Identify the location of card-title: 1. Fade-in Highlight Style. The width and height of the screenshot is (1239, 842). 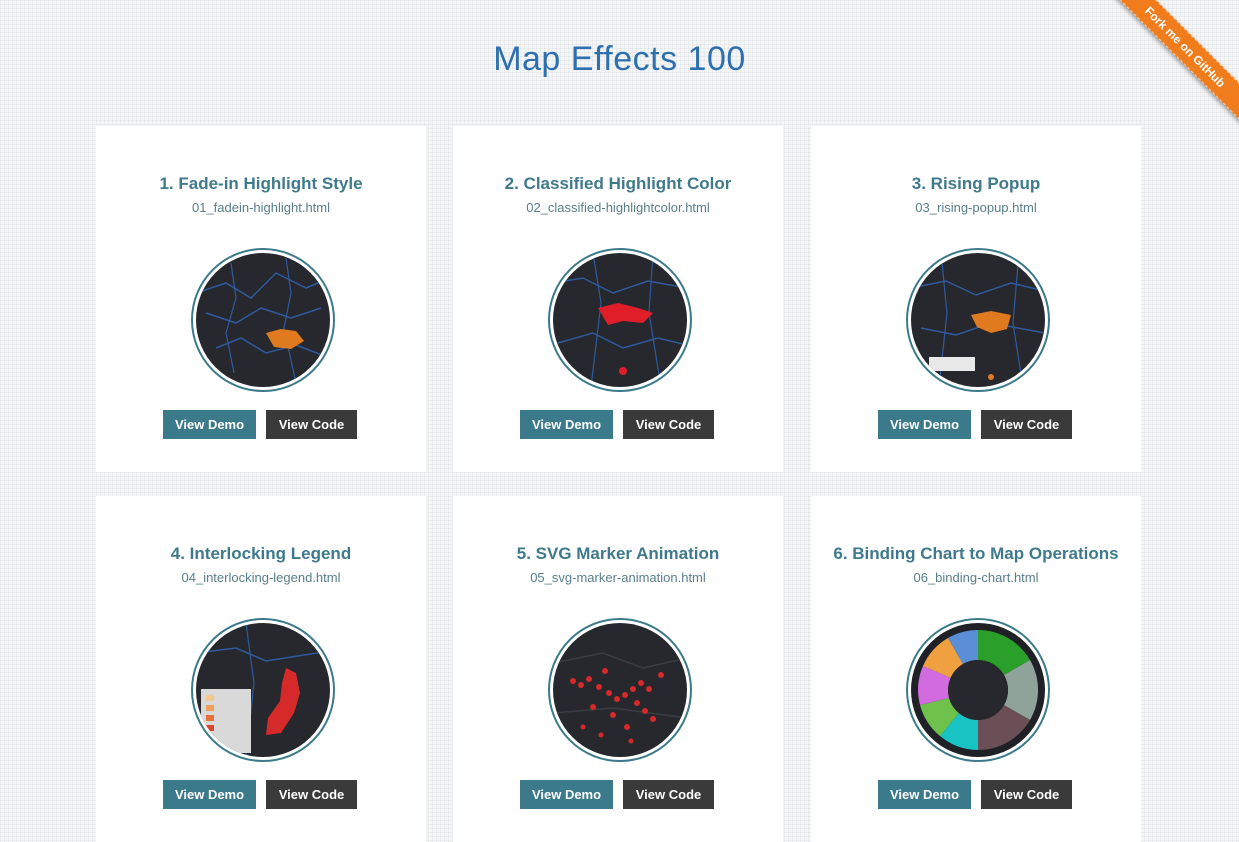
(261, 183).